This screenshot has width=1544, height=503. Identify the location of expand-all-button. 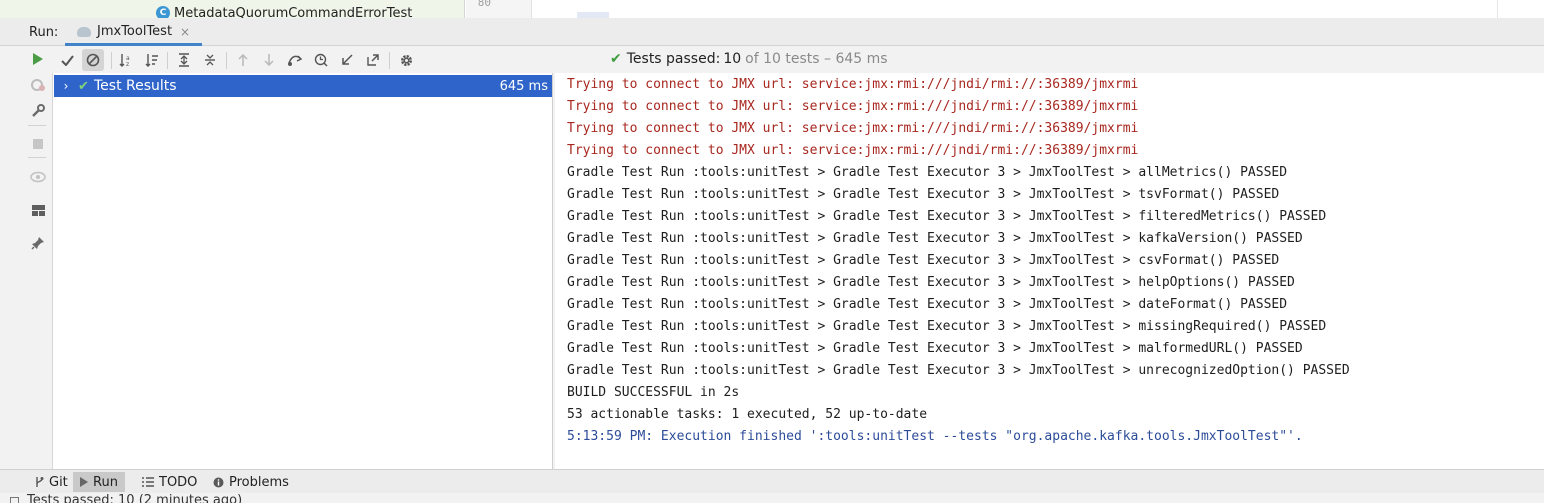
(184, 60).